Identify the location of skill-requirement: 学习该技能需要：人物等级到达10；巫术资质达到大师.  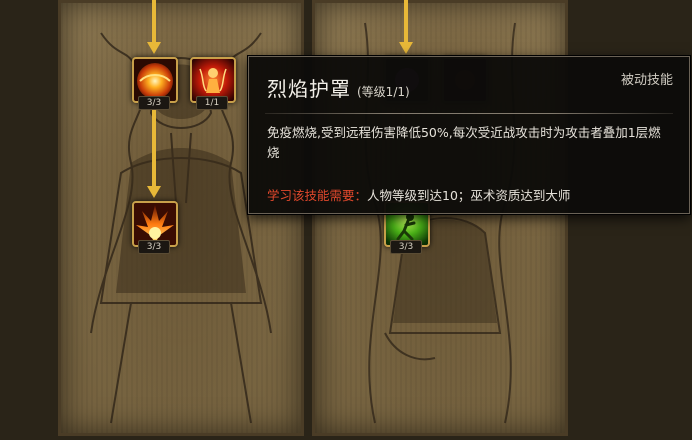
(418, 194).